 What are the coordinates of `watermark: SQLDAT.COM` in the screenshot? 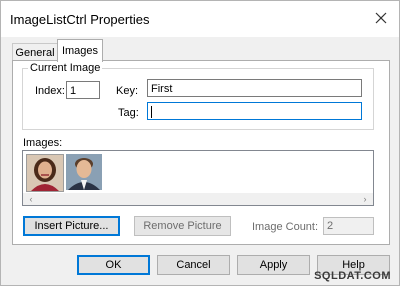 It's located at (352, 276).